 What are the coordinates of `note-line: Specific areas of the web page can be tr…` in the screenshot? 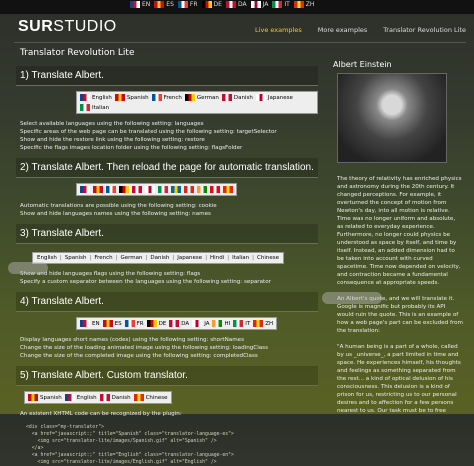 It's located at (148, 132).